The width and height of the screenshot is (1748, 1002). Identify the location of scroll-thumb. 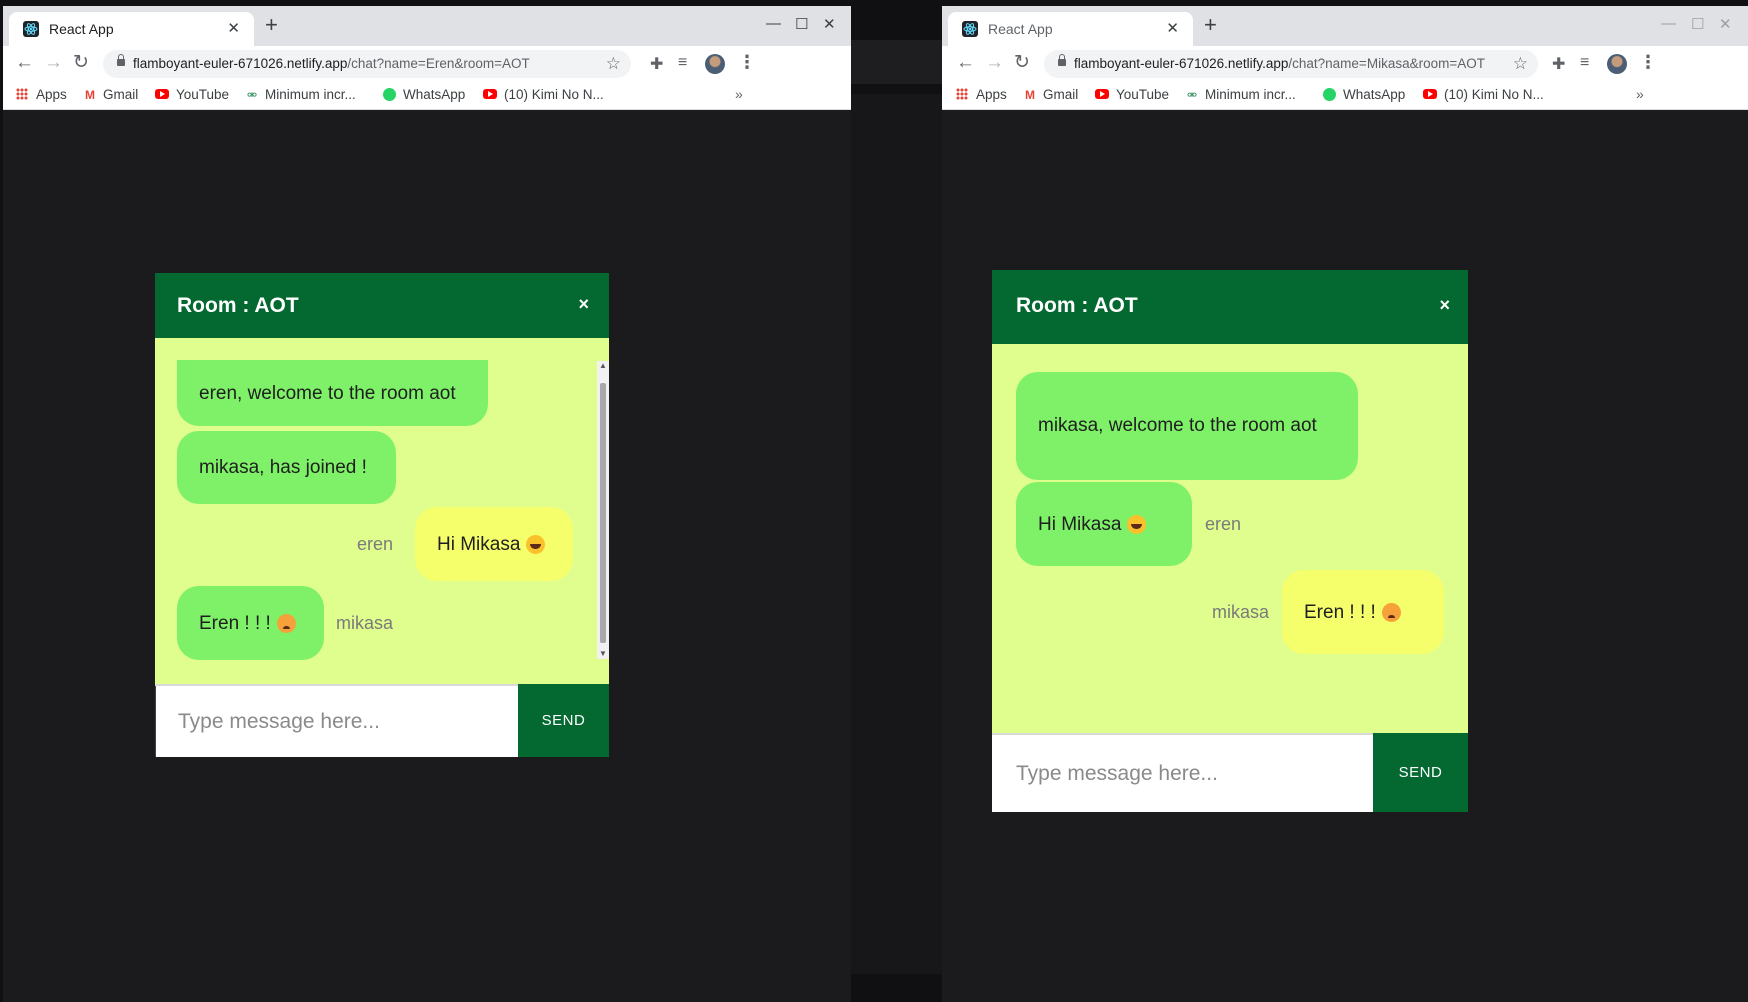
(603, 513).